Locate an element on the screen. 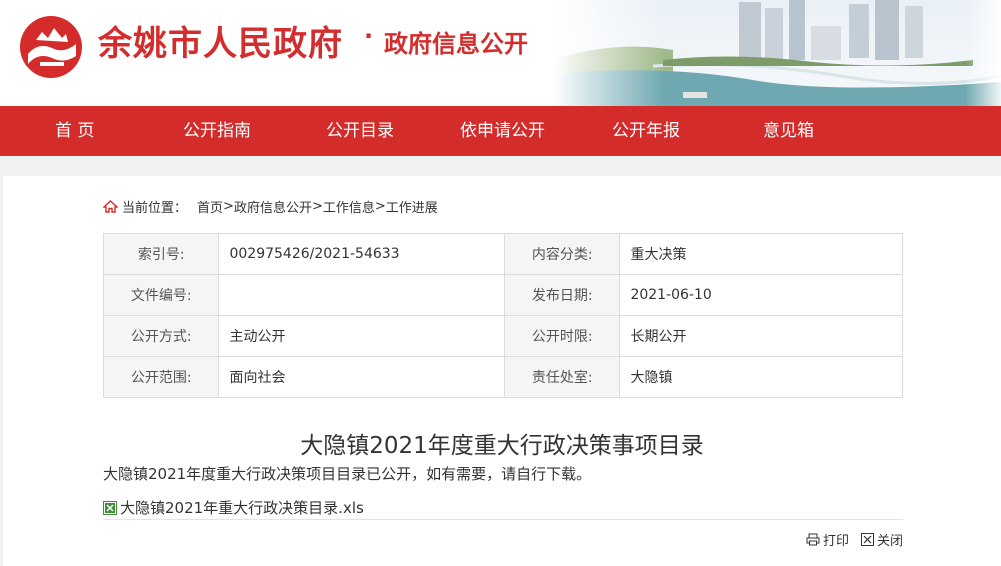 This screenshot has height=566, width=1001. disclosure-scope-value: 面向社会 is located at coordinates (361, 377).